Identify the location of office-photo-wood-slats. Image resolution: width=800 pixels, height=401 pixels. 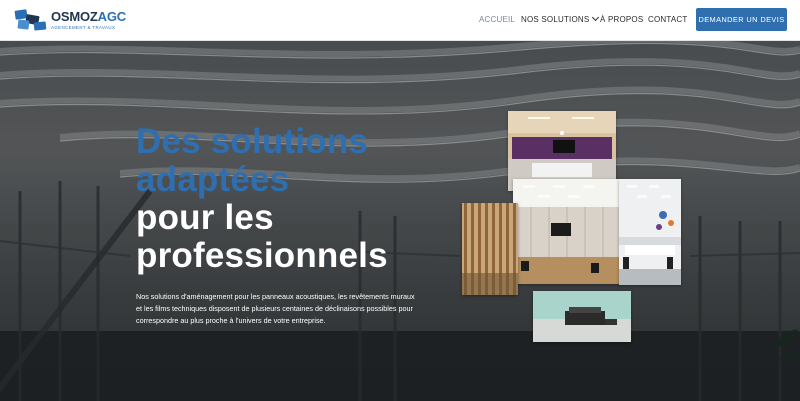
(490, 249).